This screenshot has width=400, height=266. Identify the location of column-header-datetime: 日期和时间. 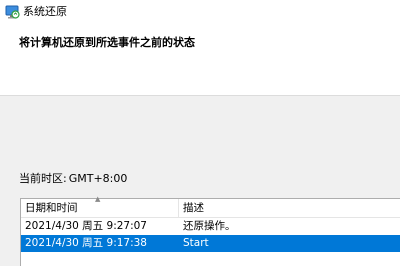
(51, 208).